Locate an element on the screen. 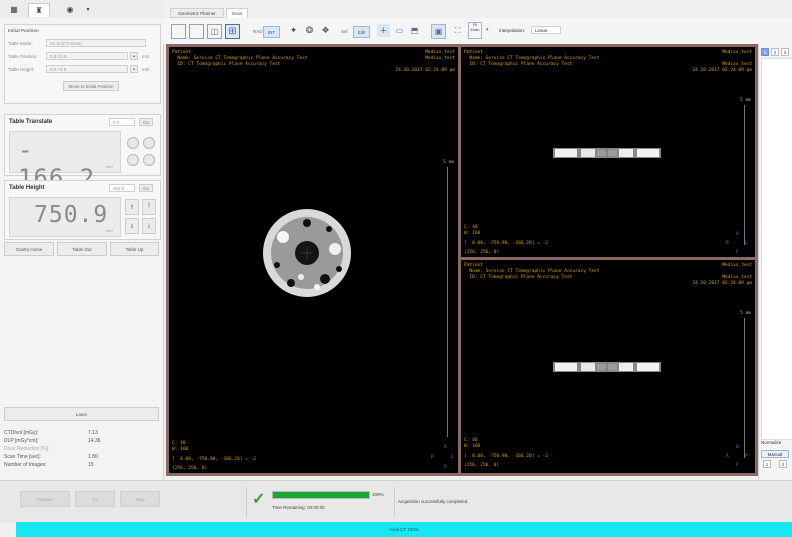 Image resolution: width=792 pixels, height=537 pixels. cube-icon: ⬒ is located at coordinates (414, 30).